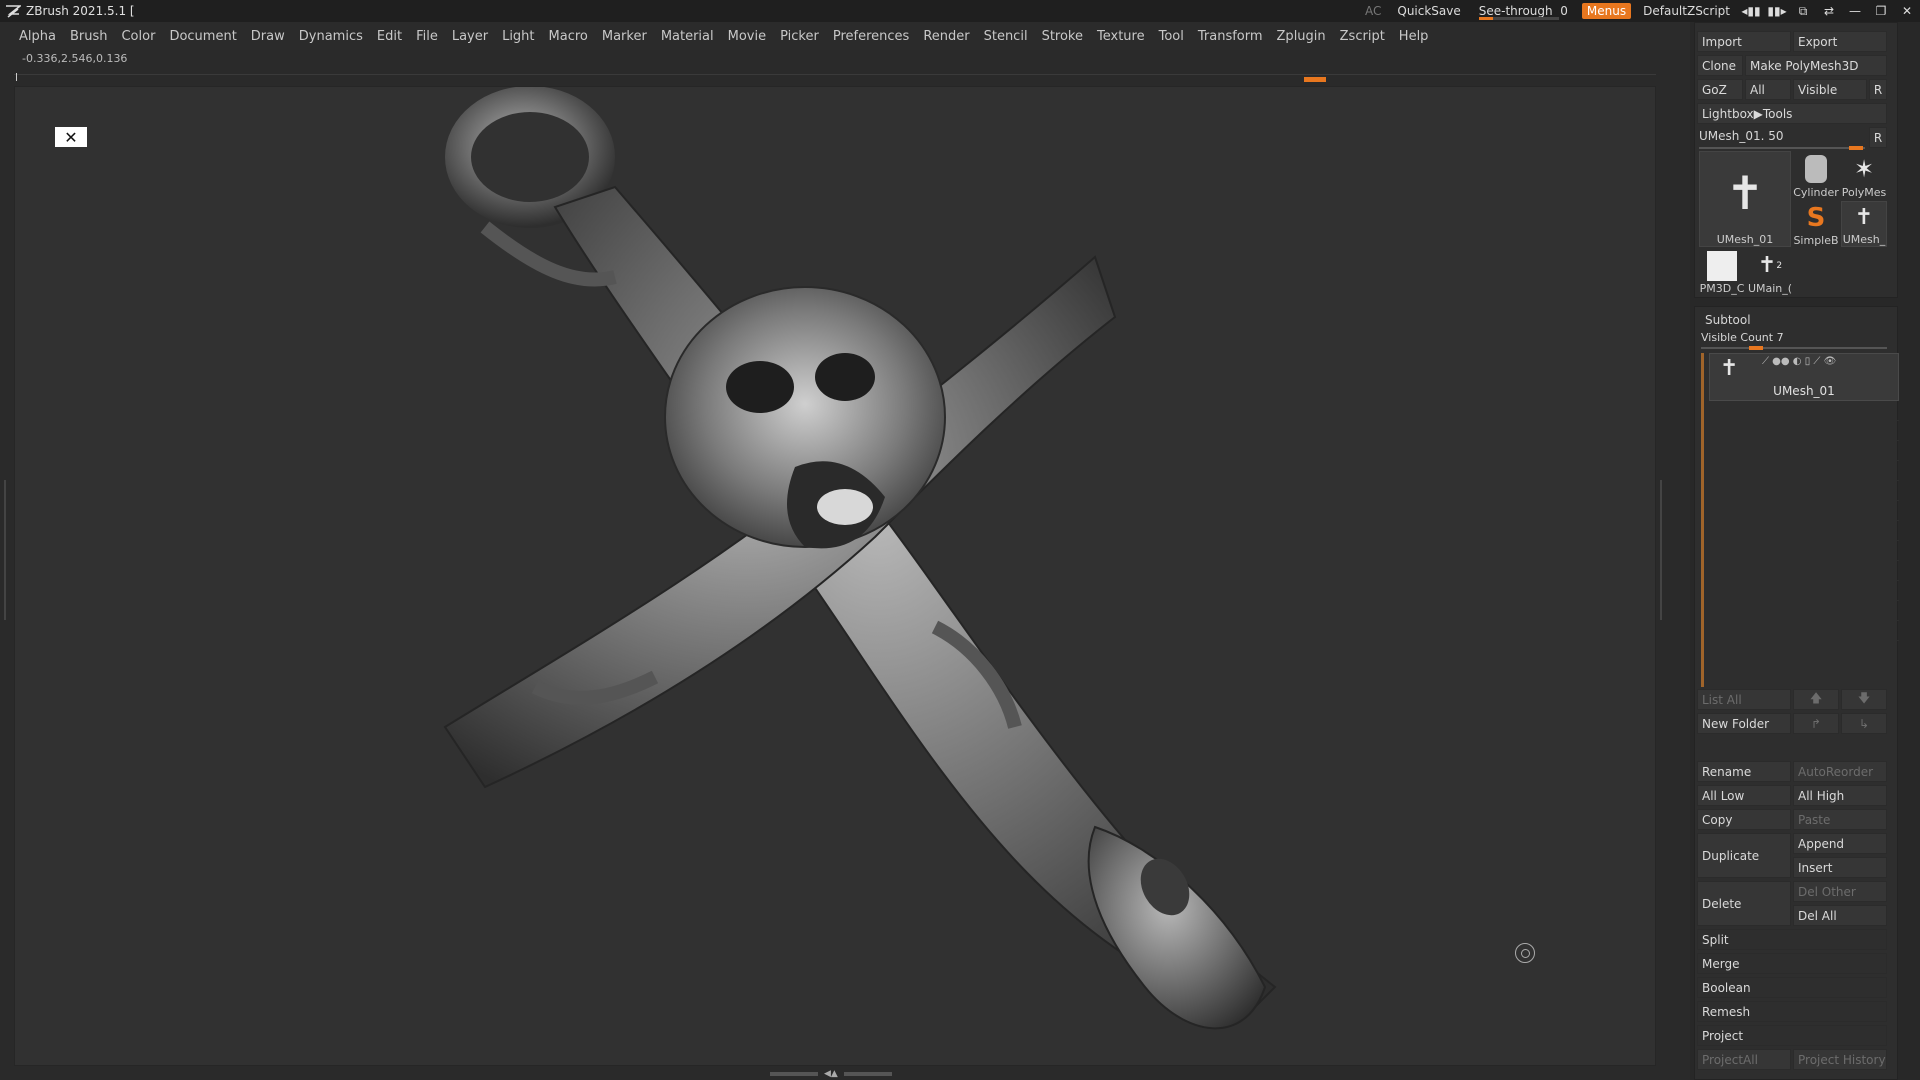  Describe the element at coordinates (871, 36) in the screenshot. I see `menu-preferences: Preferences` at that location.